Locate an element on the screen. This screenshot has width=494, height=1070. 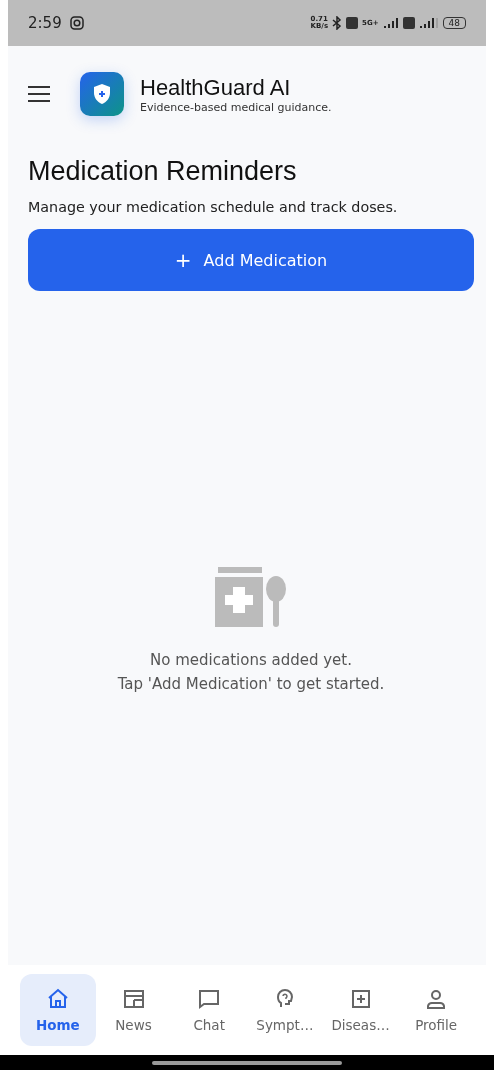
add-medication-button: + Add Medication is located at coordinates (251, 260).